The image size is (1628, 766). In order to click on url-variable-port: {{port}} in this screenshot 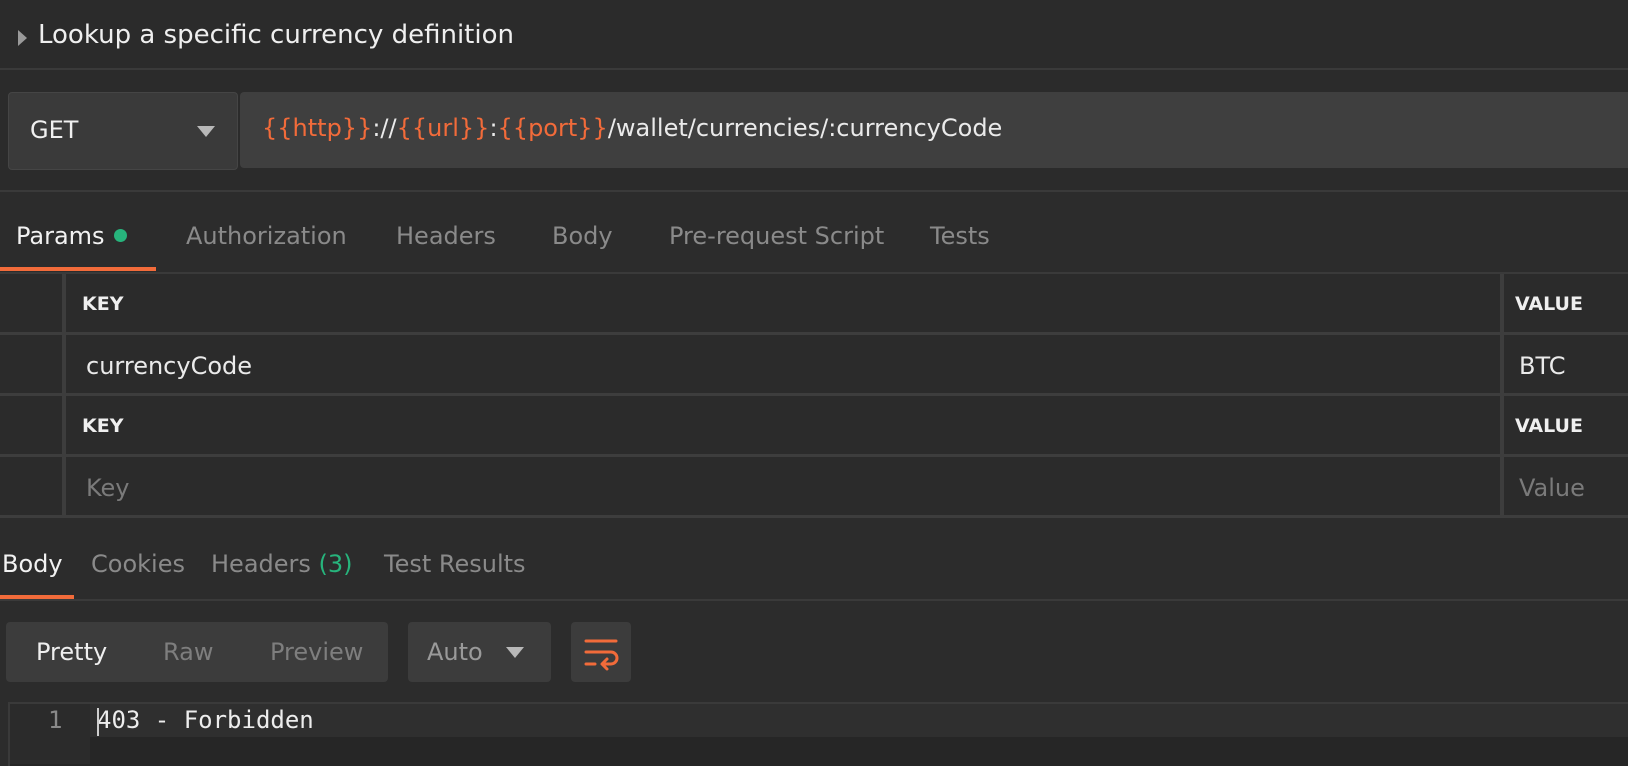, I will do `click(552, 128)`.